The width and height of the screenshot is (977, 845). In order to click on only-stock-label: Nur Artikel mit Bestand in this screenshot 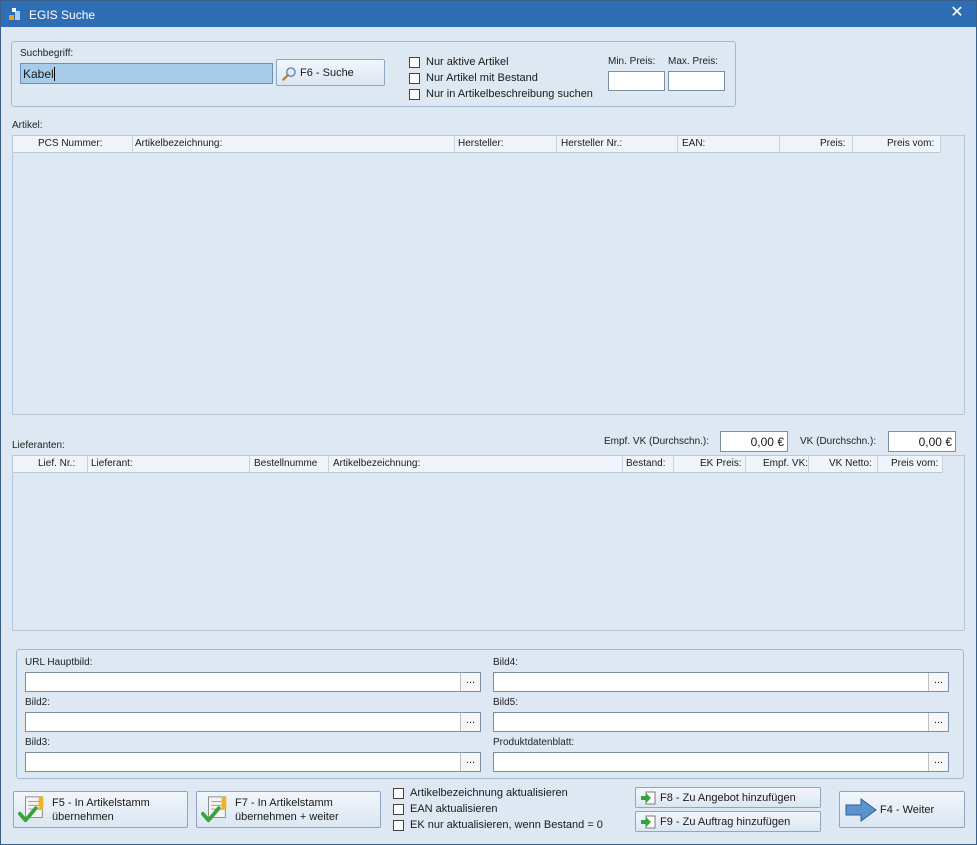, I will do `click(482, 78)`.